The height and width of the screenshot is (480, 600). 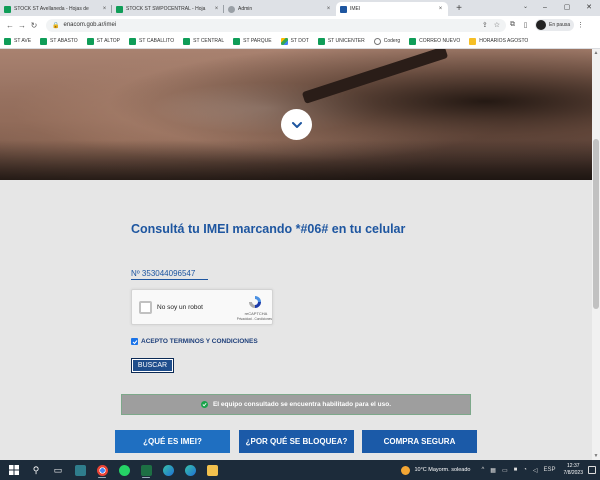 I want to click on bookmark-label: ST ABASTO, so click(x=64, y=41).